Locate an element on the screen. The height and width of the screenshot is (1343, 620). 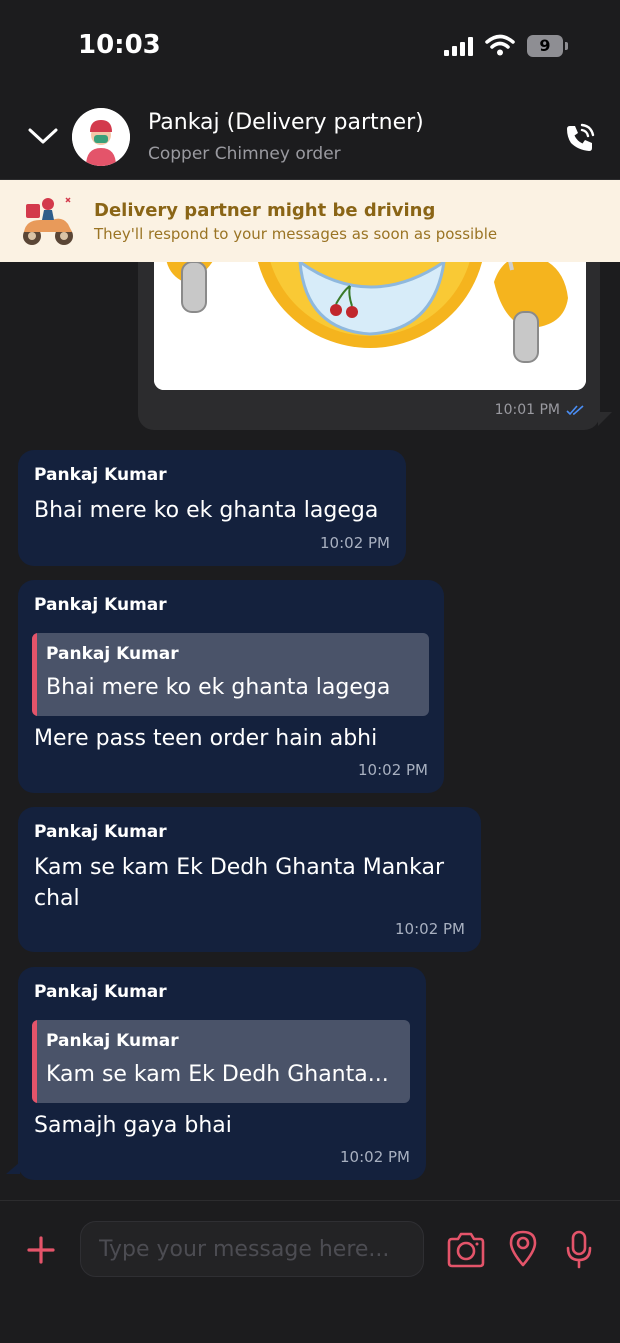
wifi-icon is located at coordinates (500, 45).